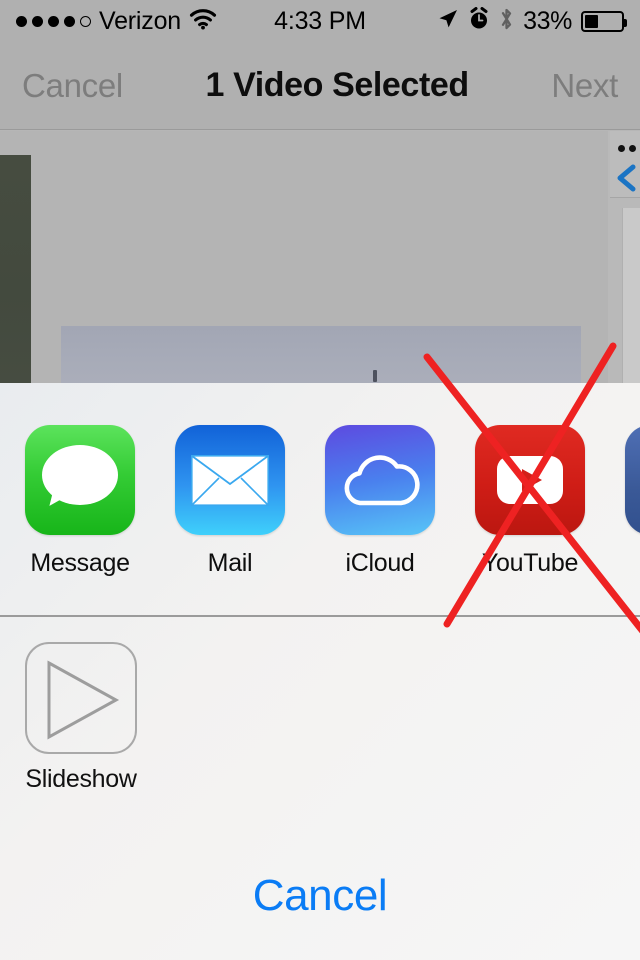 This screenshot has width=640, height=960. Describe the element at coordinates (140, 20) in the screenshot. I see `carrier-label: Verizon` at that location.